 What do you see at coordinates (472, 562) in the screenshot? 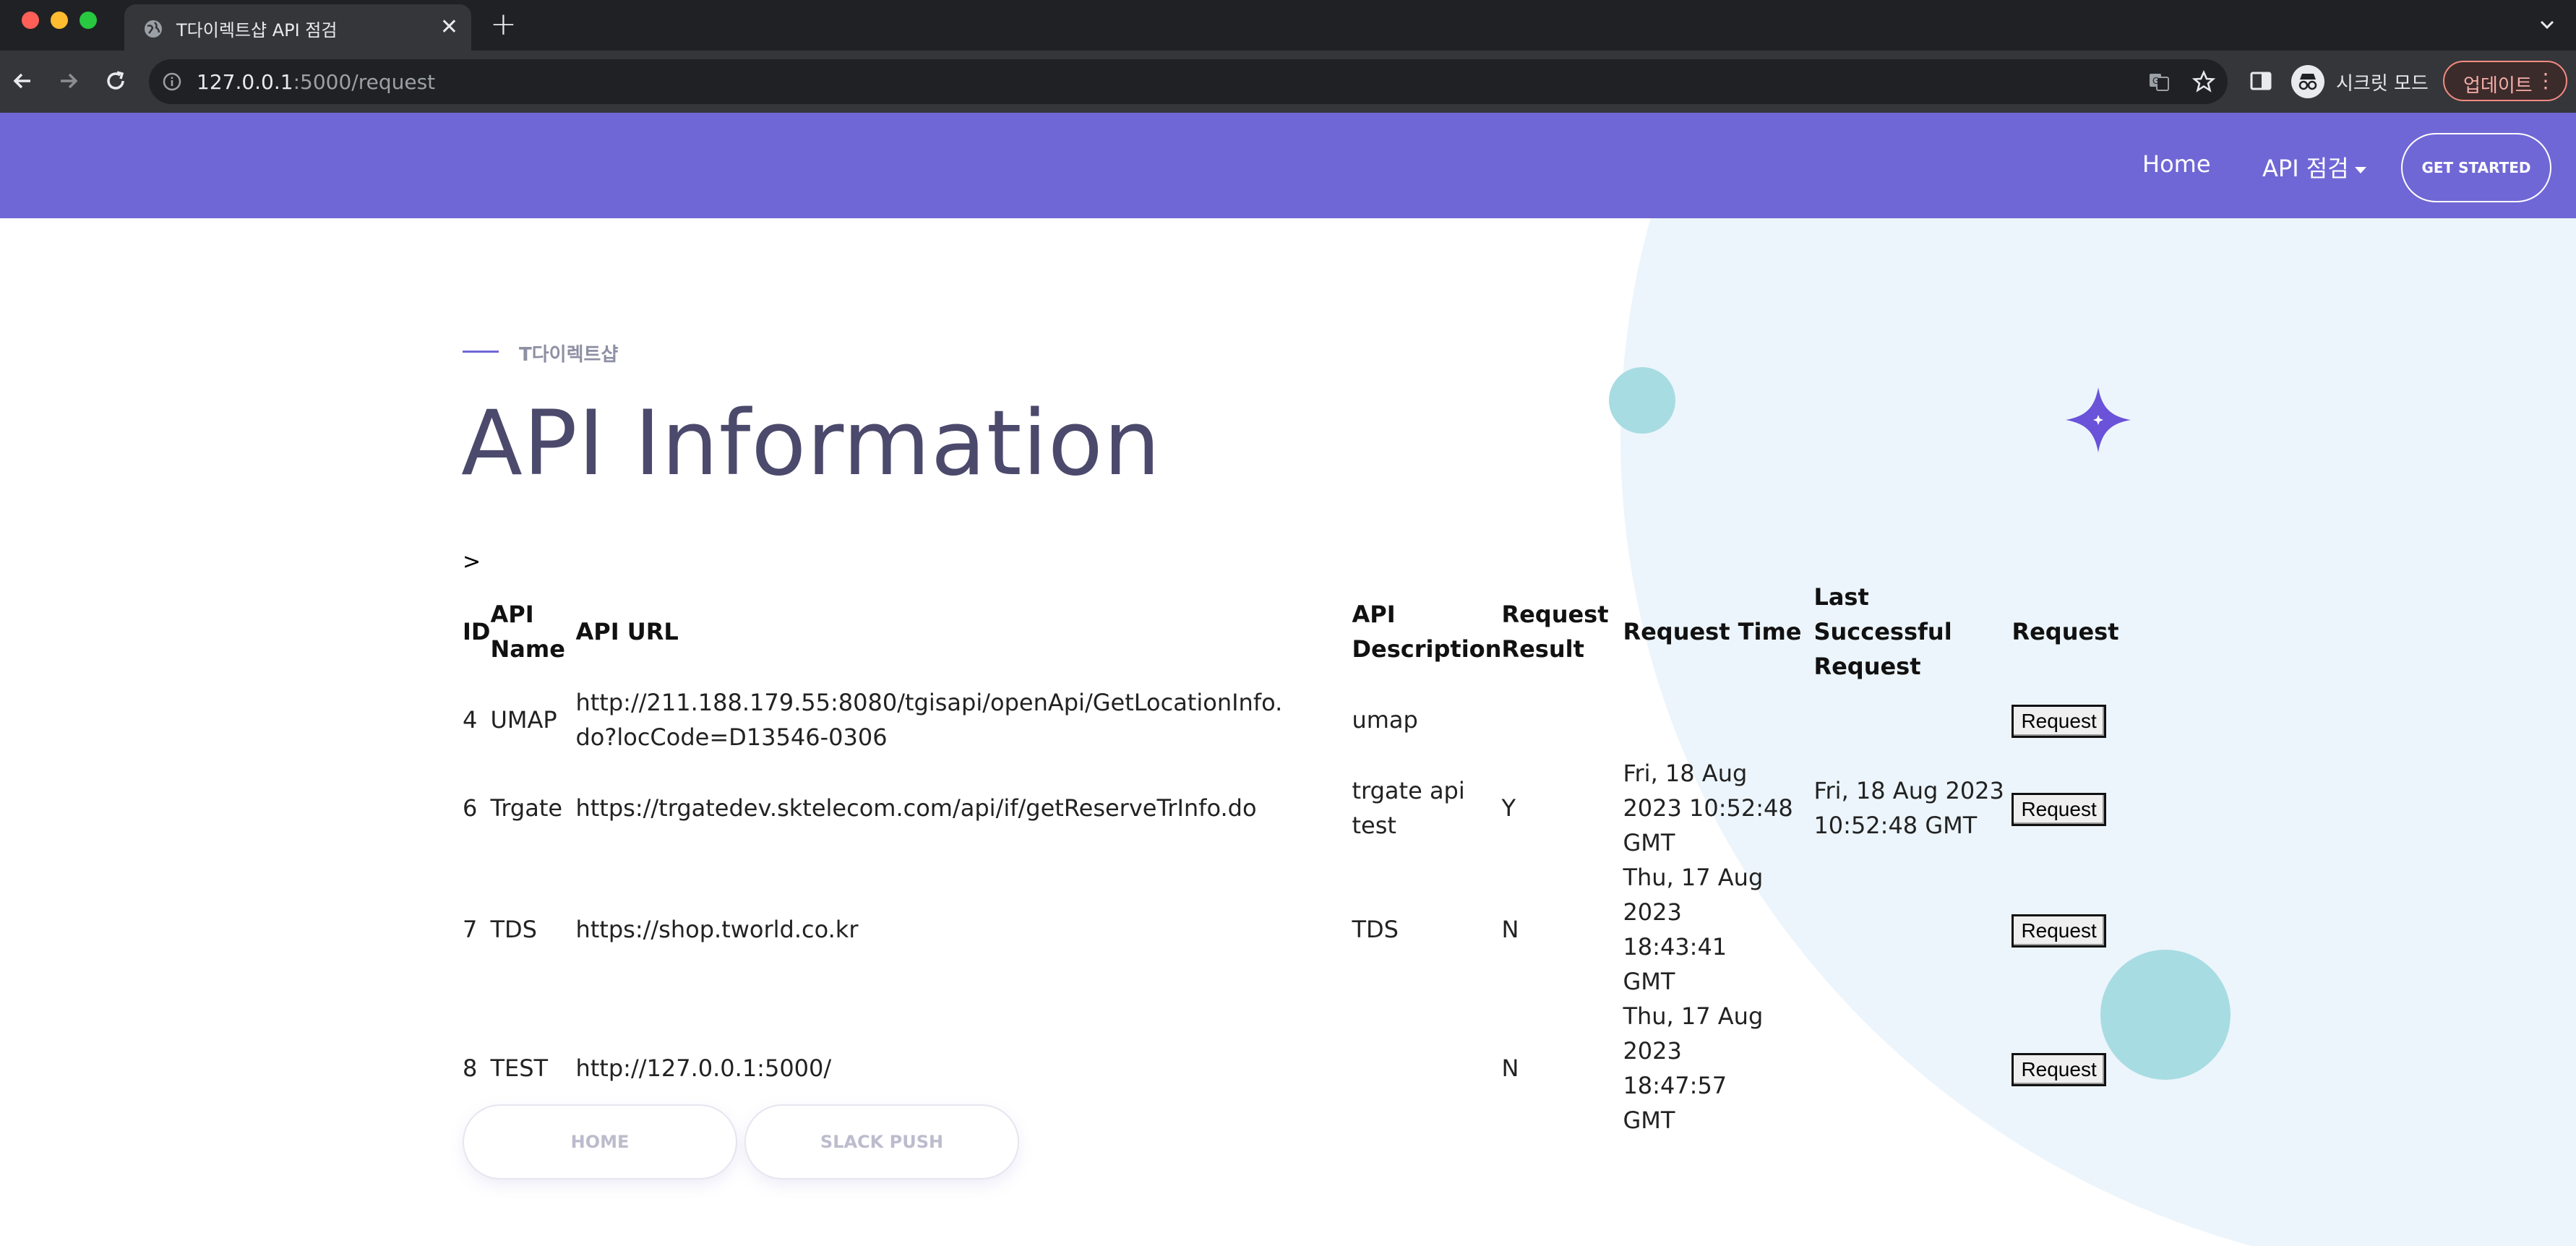
I see `prompt-glyph: >` at bounding box center [472, 562].